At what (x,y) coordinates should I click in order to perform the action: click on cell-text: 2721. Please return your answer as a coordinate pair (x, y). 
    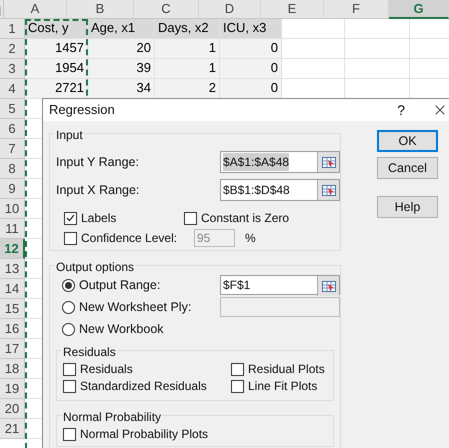
    Looking at the image, I should click on (69, 88).